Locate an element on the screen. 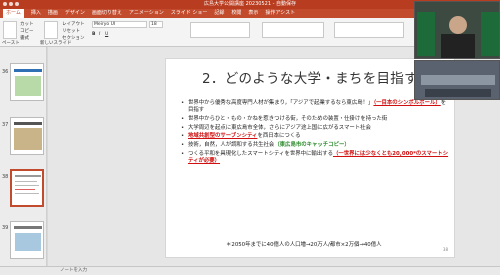  audience-row is located at coordinates (458, 93).